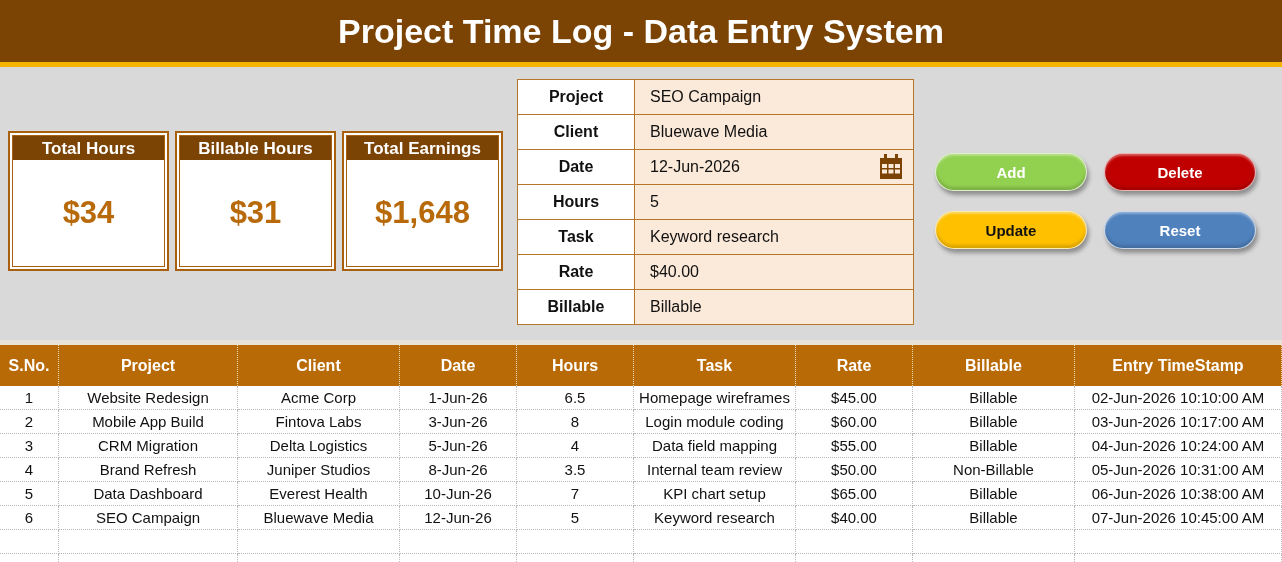  What do you see at coordinates (774, 237) in the screenshot?
I see `input-field: Keyword research` at bounding box center [774, 237].